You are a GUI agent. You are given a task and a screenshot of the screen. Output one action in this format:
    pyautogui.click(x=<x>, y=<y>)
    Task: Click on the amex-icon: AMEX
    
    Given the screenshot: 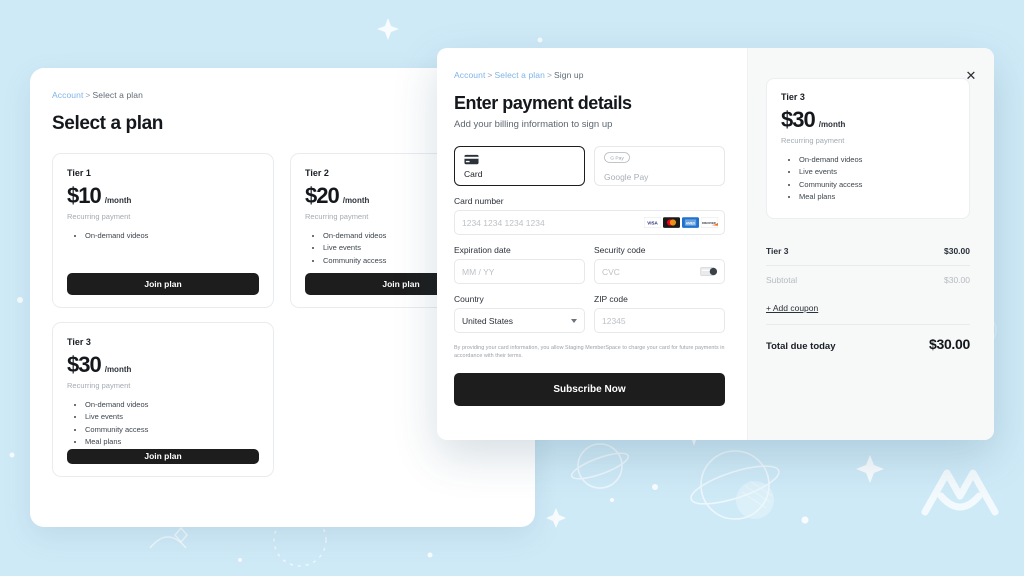 What is the action you would take?
    pyautogui.click(x=690, y=222)
    